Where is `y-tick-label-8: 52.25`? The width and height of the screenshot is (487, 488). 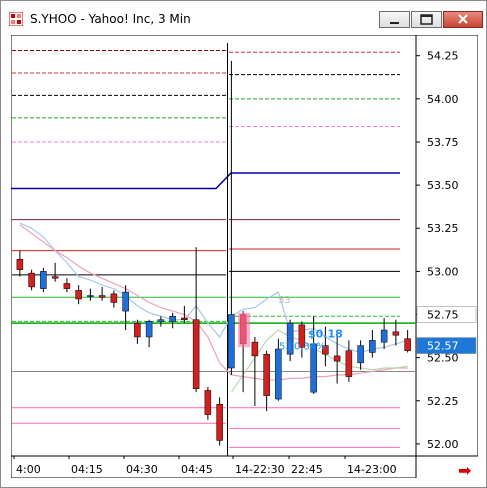 y-tick-label-8: 52.25 is located at coordinates (443, 401).